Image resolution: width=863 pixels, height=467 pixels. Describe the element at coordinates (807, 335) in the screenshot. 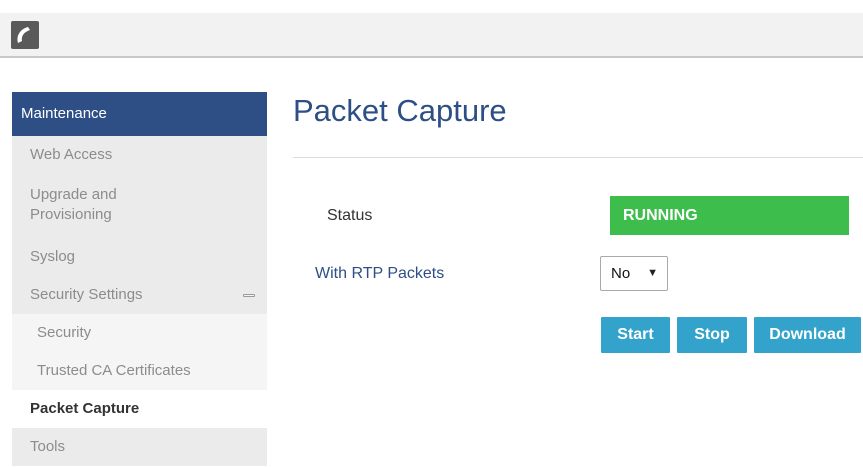

I see `download-button: Download` at that location.